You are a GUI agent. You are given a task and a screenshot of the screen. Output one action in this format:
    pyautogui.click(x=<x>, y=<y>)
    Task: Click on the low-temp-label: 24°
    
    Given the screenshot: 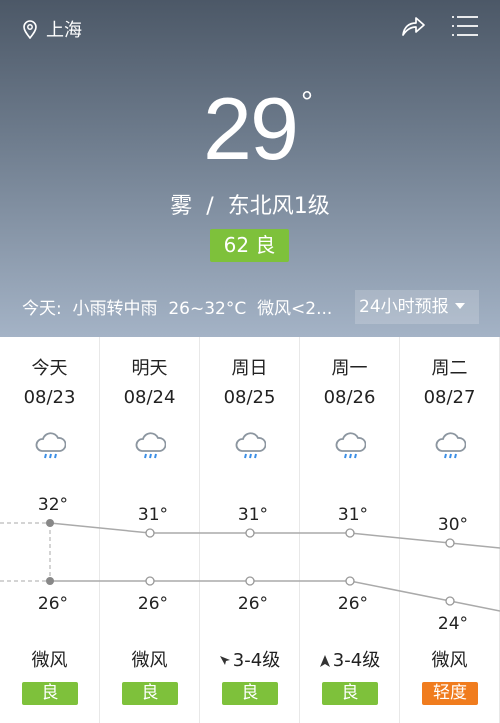 What is the action you would take?
    pyautogui.click(x=453, y=624)
    